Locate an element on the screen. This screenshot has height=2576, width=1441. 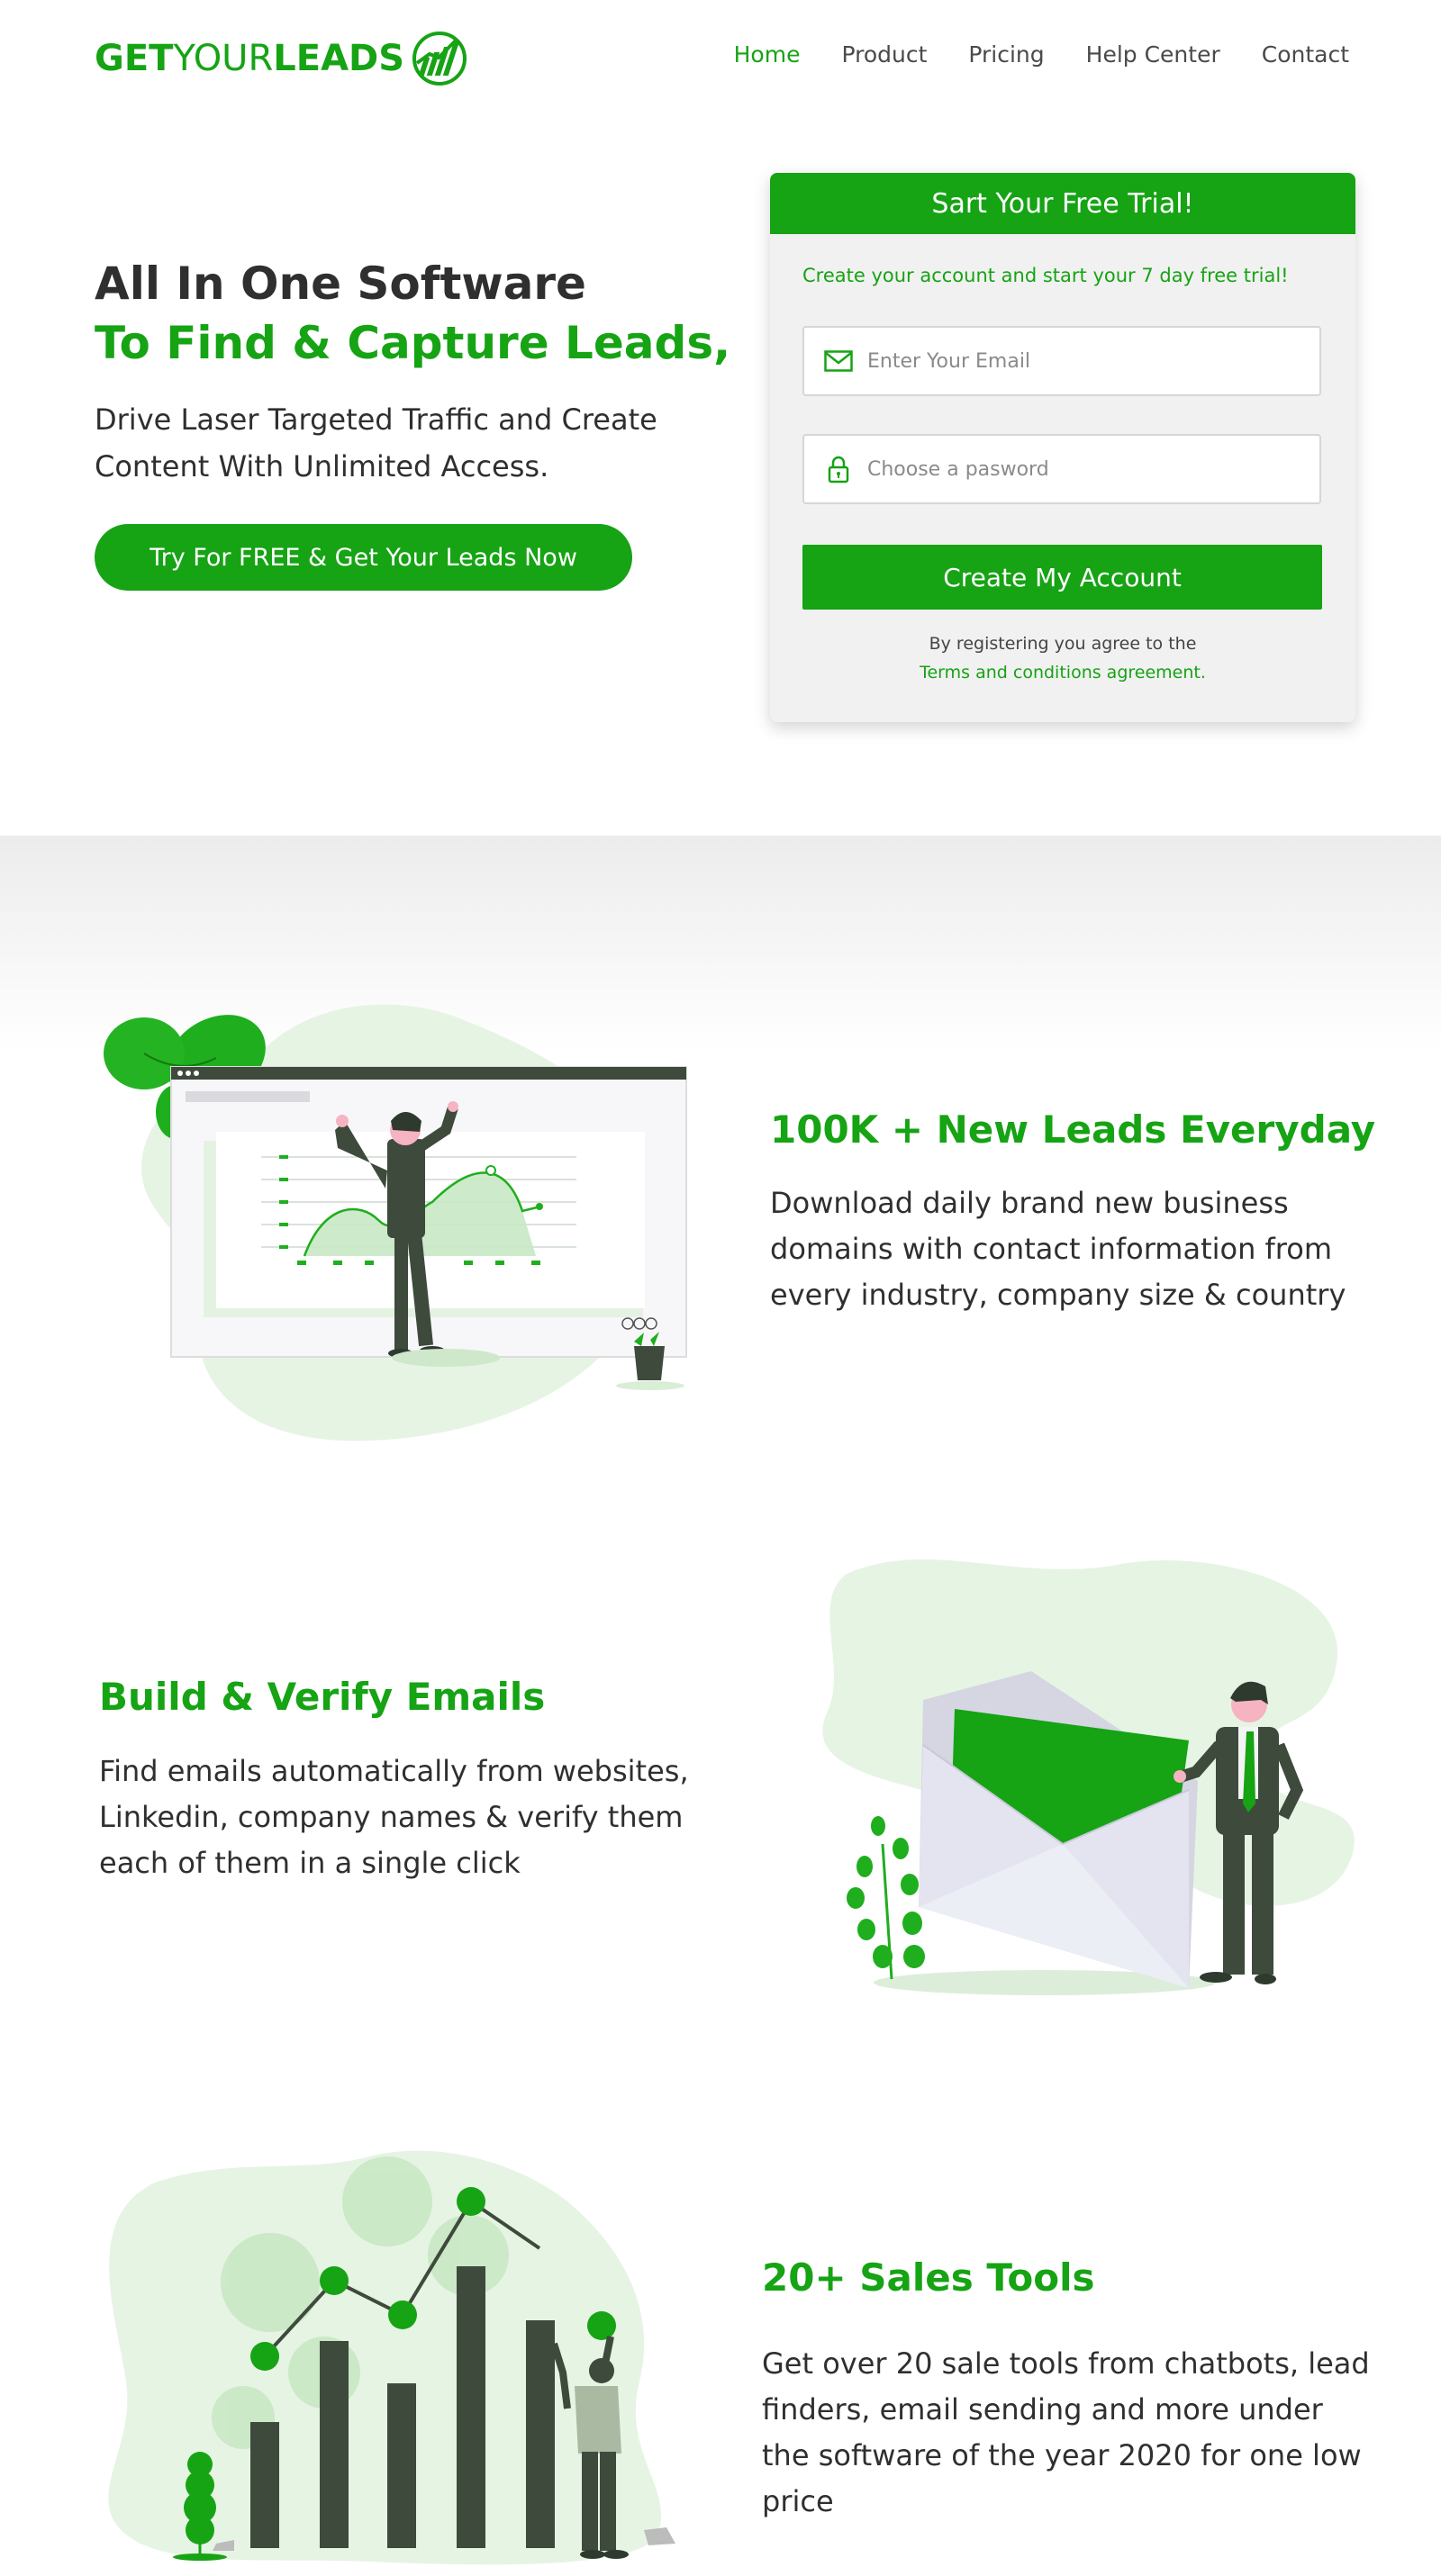
email-input is located at coordinates (1083, 361).